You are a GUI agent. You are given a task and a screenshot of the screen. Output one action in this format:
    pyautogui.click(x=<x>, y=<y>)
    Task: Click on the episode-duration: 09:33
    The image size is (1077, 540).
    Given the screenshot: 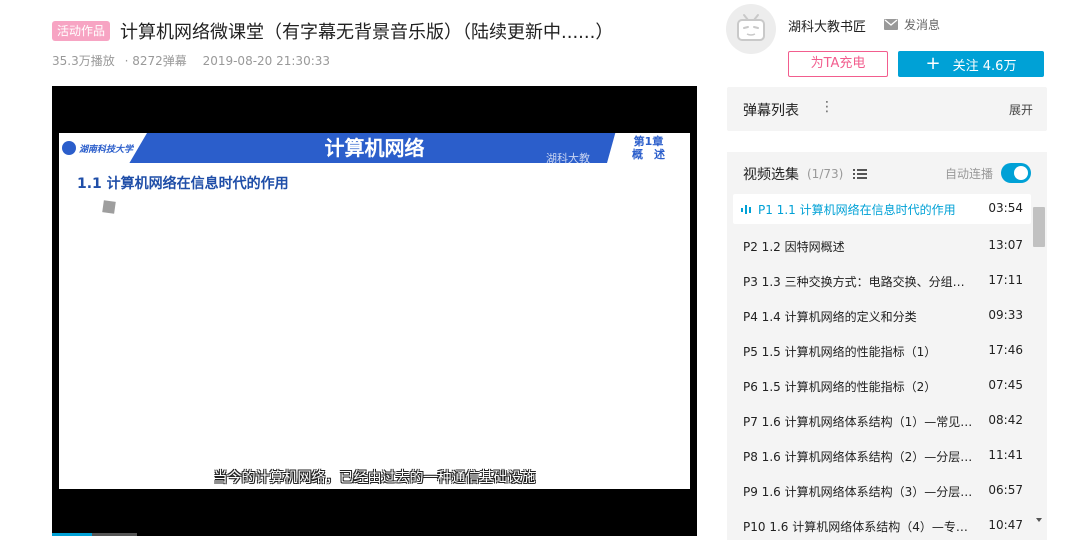 What is the action you would take?
    pyautogui.click(x=1005, y=315)
    